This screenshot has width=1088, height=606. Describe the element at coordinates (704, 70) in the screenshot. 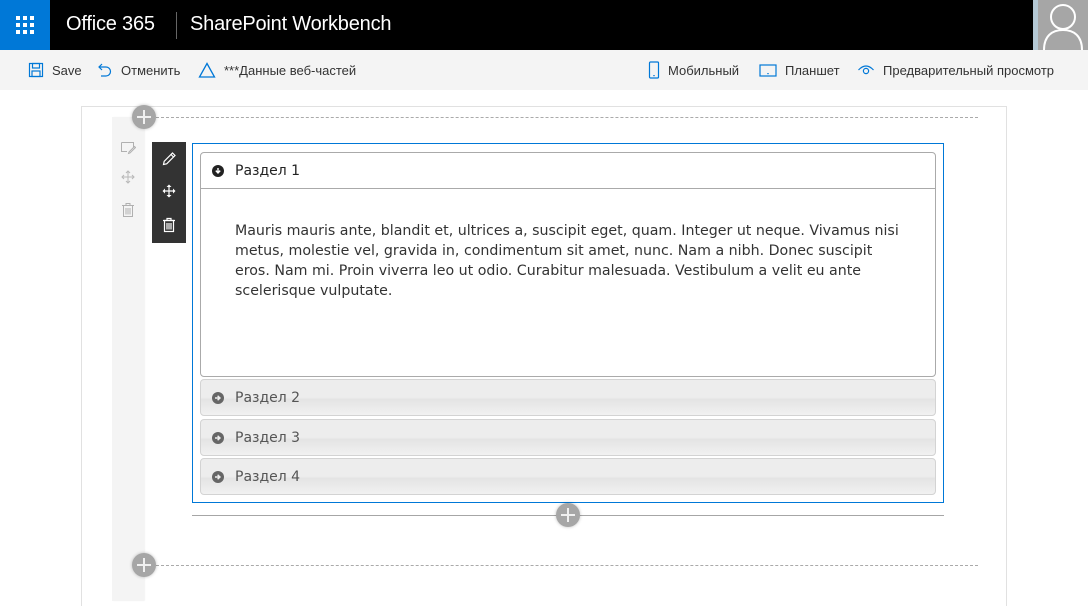

I see `mobile-label: Мобильный` at that location.